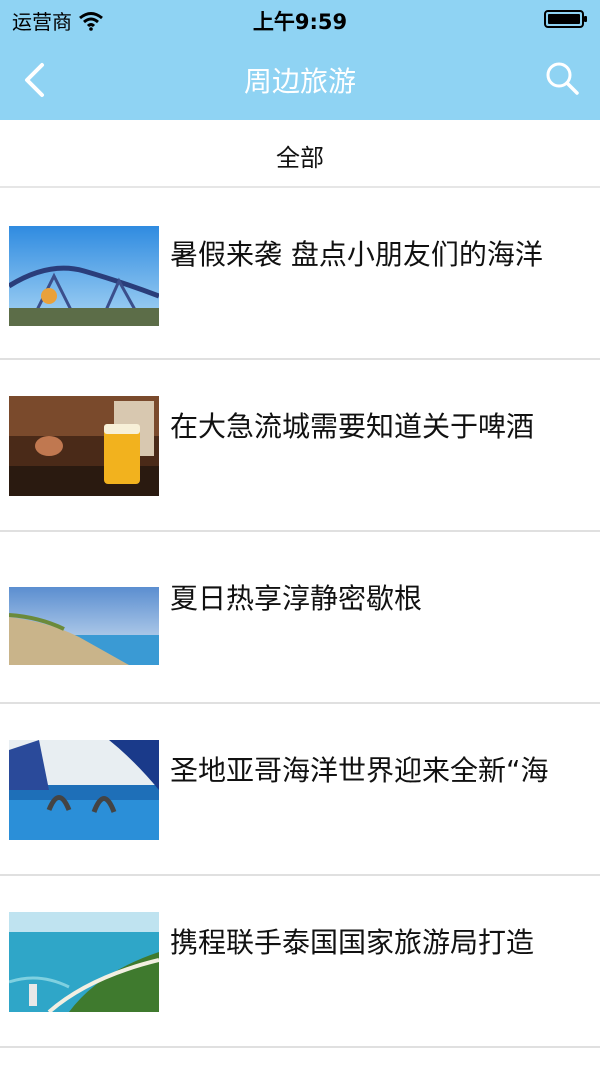 The height and width of the screenshot is (1065, 600). I want to click on nav-bar: 周边旅游, so click(300, 80).